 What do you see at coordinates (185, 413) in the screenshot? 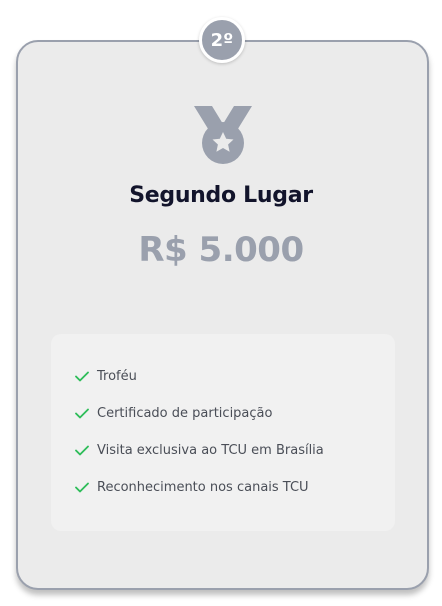
I see `benefit-label: Certificado de participação` at bounding box center [185, 413].